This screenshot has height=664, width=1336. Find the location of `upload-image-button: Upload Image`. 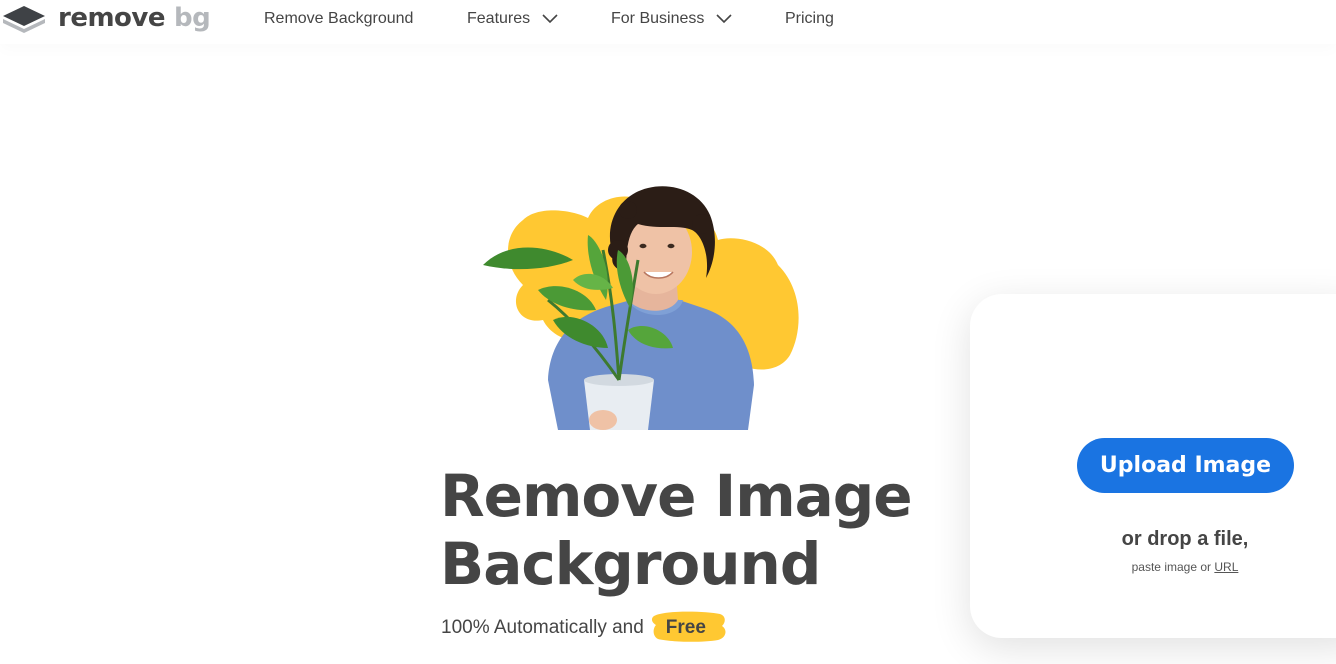

upload-image-button: Upload Image is located at coordinates (1185, 465).